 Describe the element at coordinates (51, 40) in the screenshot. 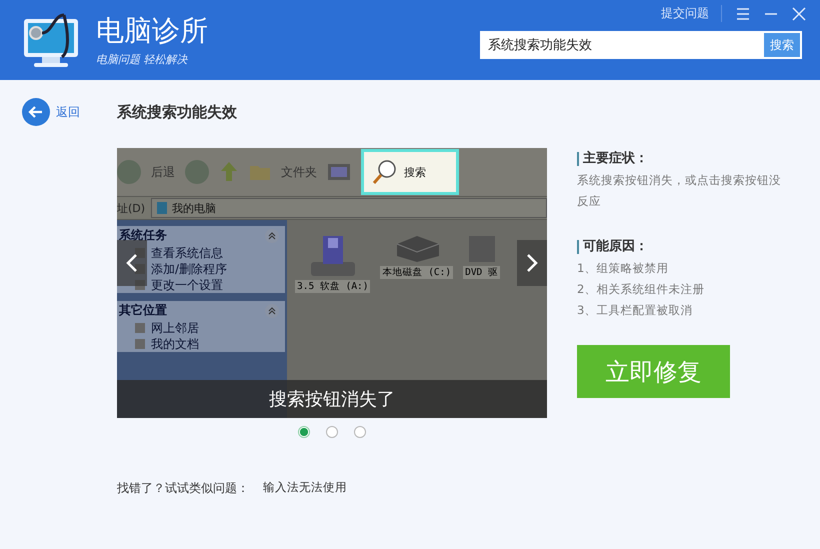

I see `monitor-stethoscope-logo-icon` at that location.